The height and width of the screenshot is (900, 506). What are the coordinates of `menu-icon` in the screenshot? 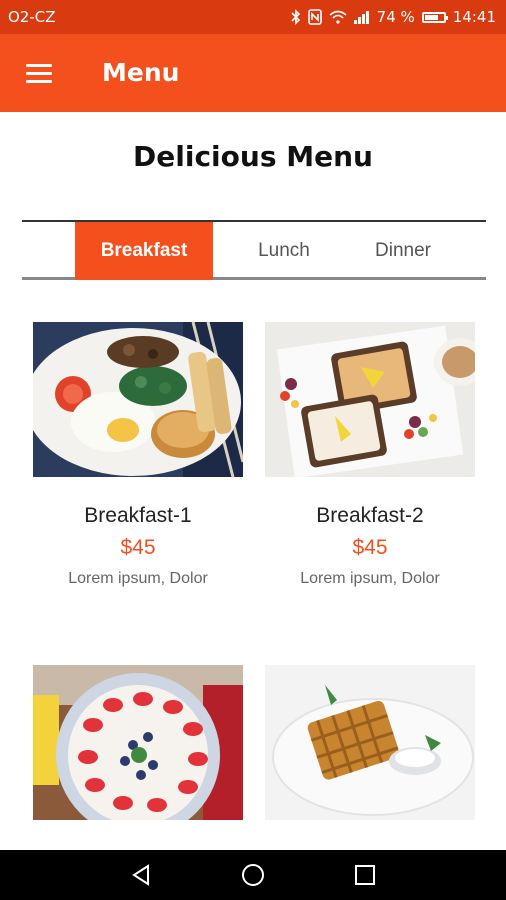 It's located at (40, 74).